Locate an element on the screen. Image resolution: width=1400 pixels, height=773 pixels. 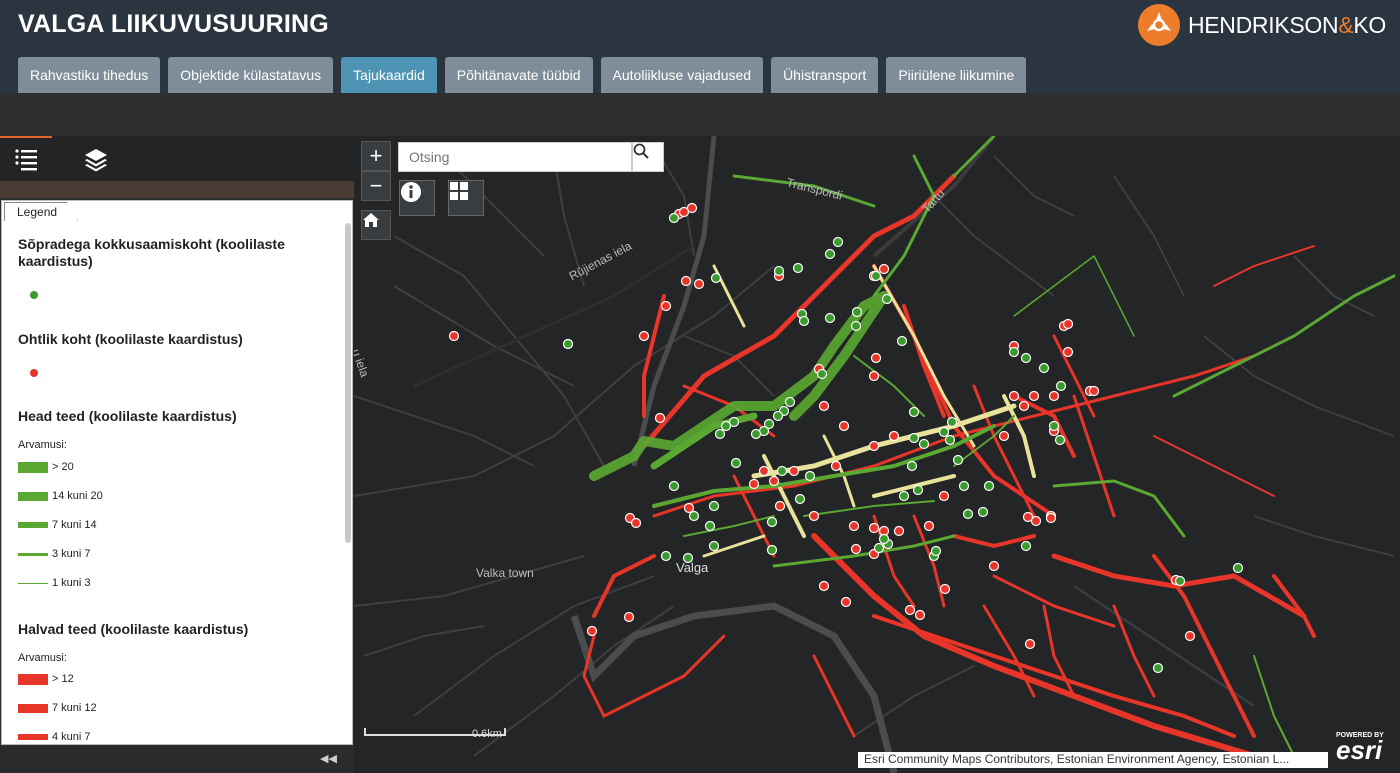
legend-title-halvad-teed: Halvad teed (koolilaste kaardistus) is located at coordinates (133, 629).